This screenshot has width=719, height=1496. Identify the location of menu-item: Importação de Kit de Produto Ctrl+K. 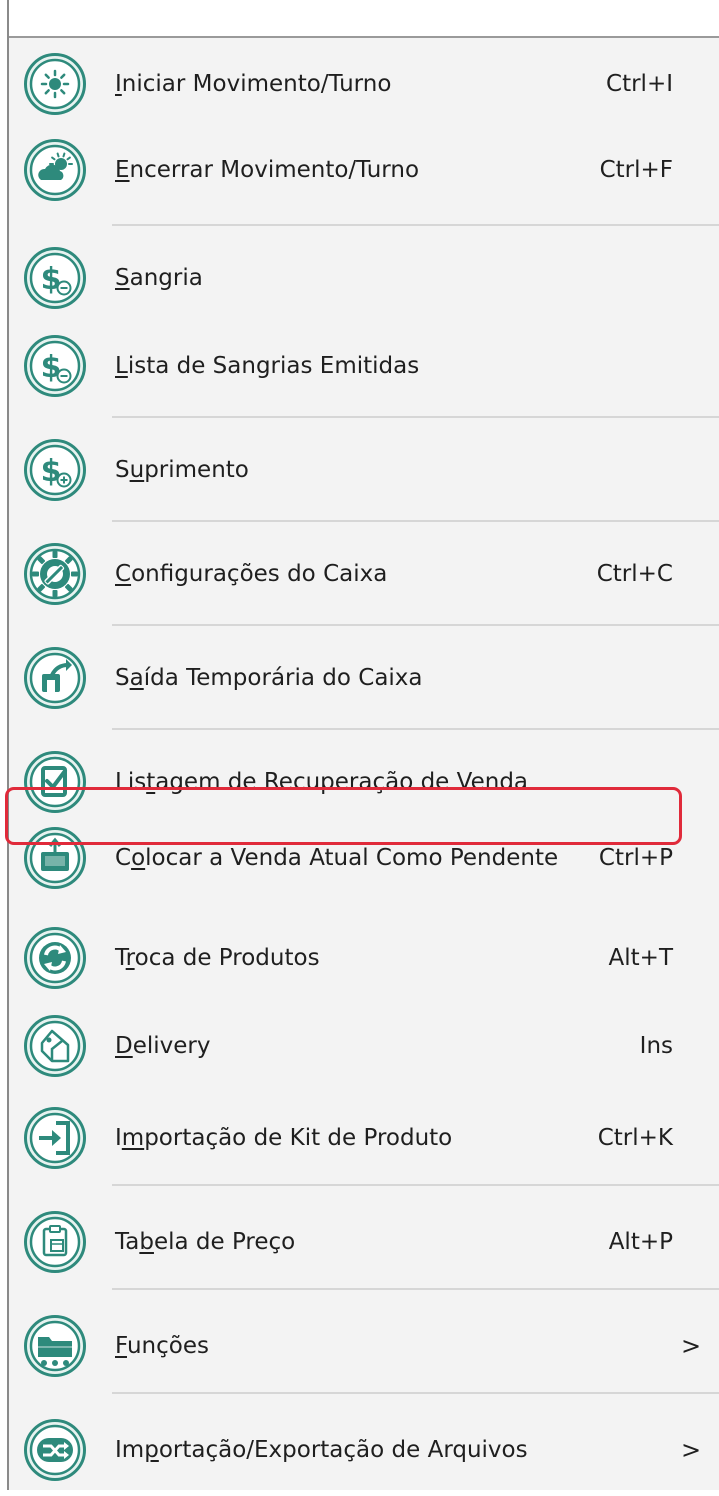
(364, 1138).